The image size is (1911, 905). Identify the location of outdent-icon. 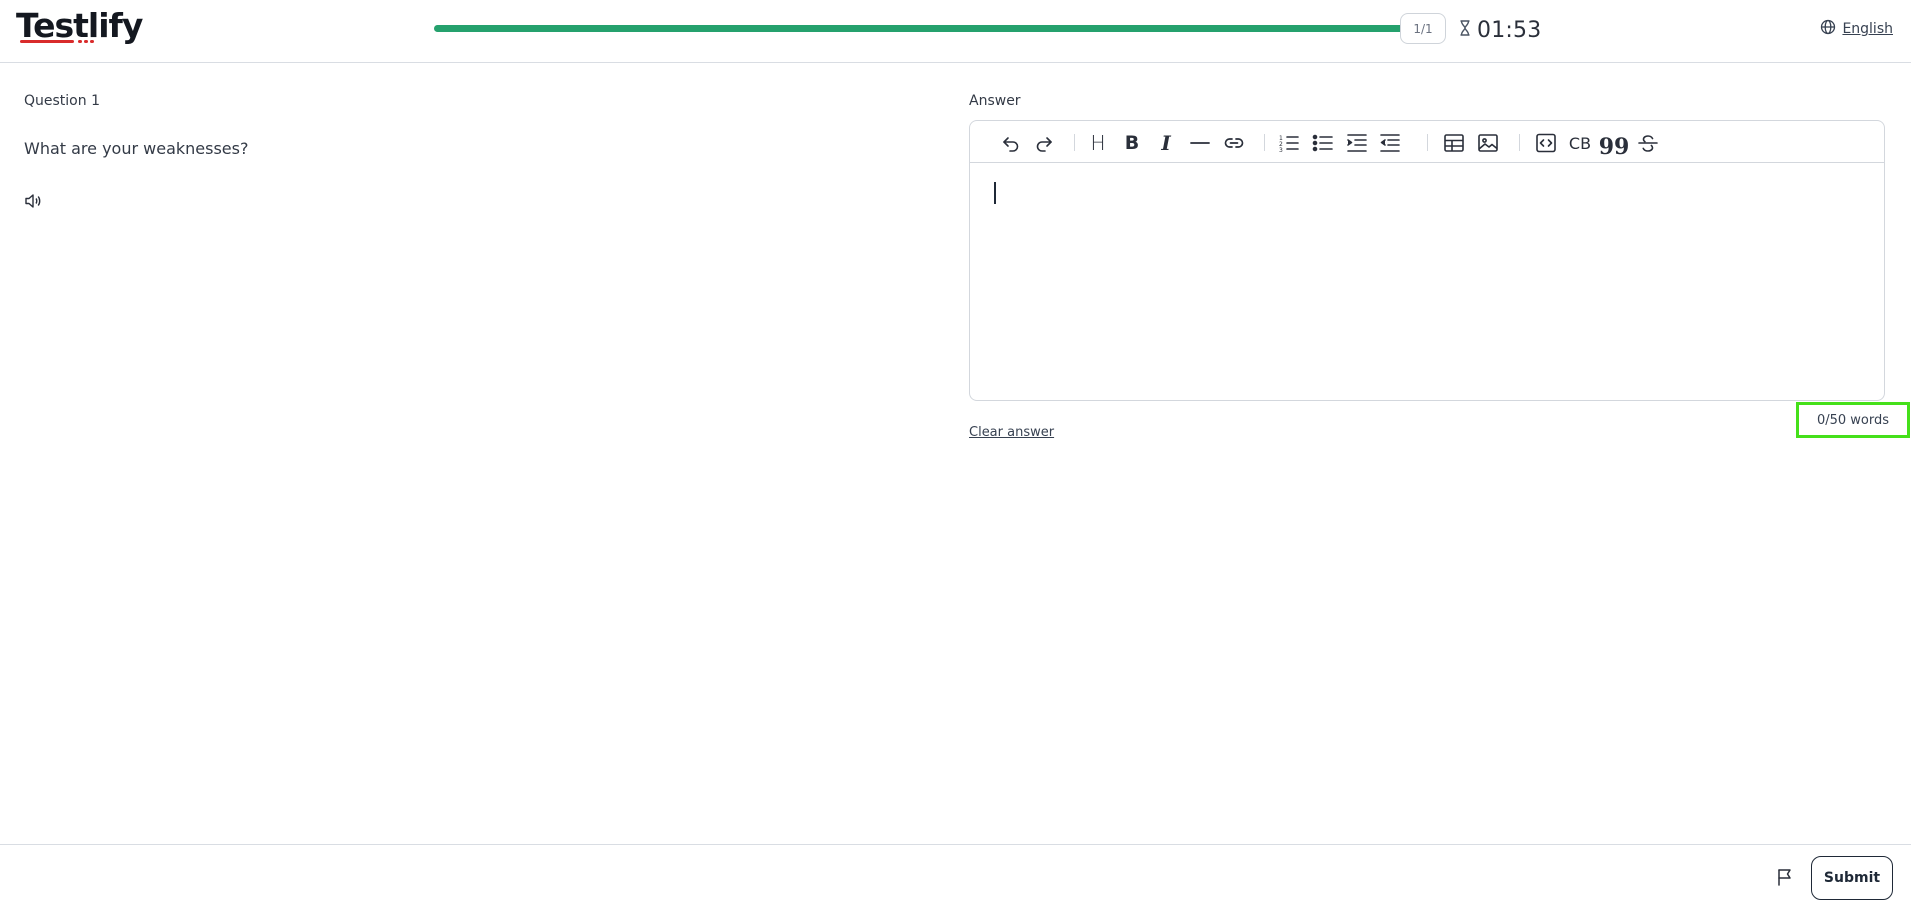
(1390, 143).